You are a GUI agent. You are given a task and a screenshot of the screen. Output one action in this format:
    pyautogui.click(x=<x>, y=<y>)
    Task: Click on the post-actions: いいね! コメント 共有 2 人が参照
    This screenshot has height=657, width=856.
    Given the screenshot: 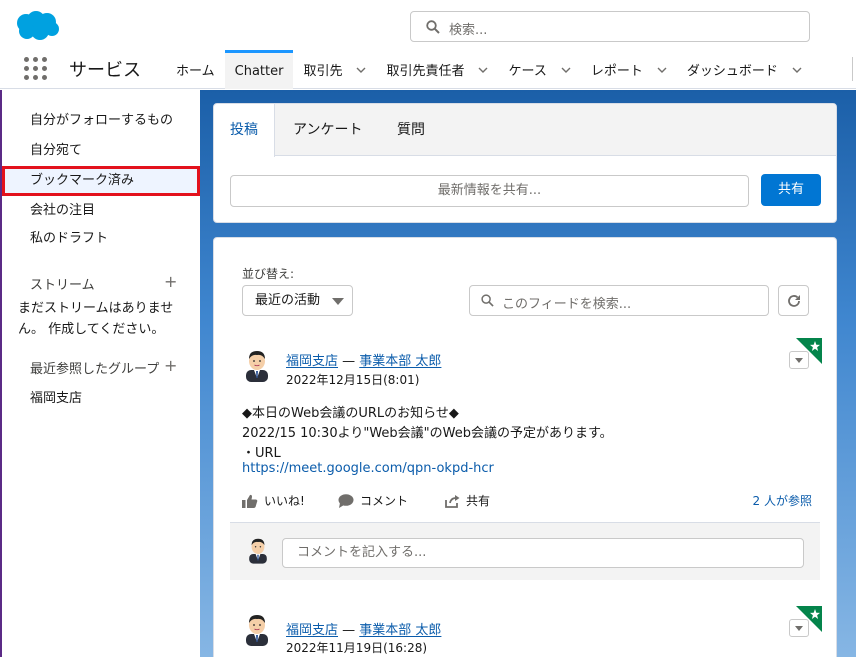 What is the action you would take?
    pyautogui.click(x=527, y=502)
    